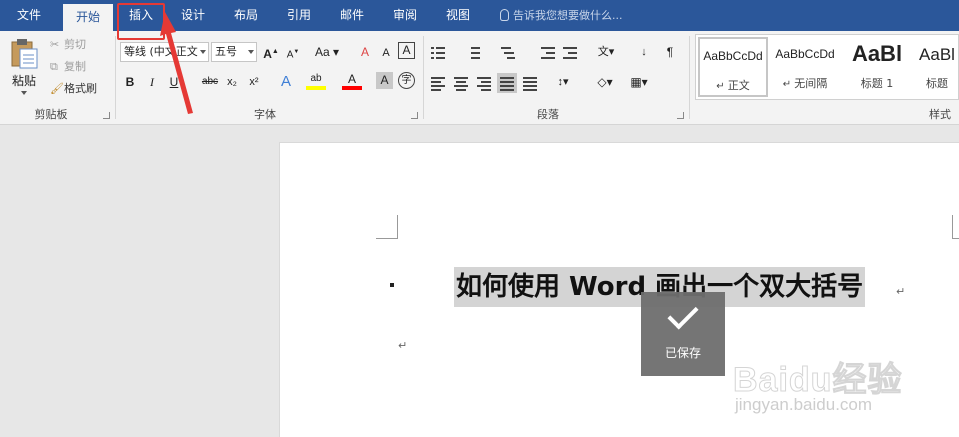 The width and height of the screenshot is (959, 437). Describe the element at coordinates (738, 85) in the screenshot. I see `style-name-text: 正文` at that location.